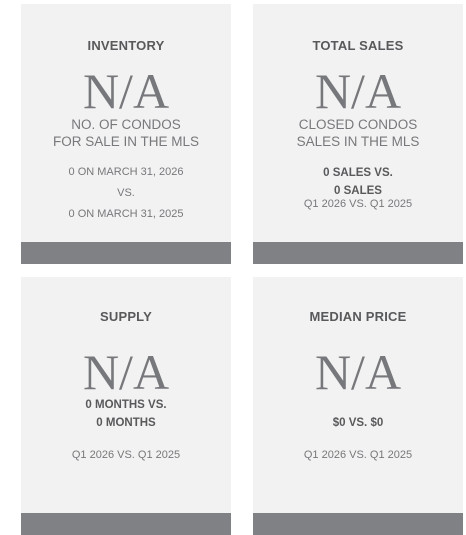 The width and height of the screenshot is (466, 535). Describe the element at coordinates (126, 316) in the screenshot. I see `supply-title: SUPPLY` at that location.